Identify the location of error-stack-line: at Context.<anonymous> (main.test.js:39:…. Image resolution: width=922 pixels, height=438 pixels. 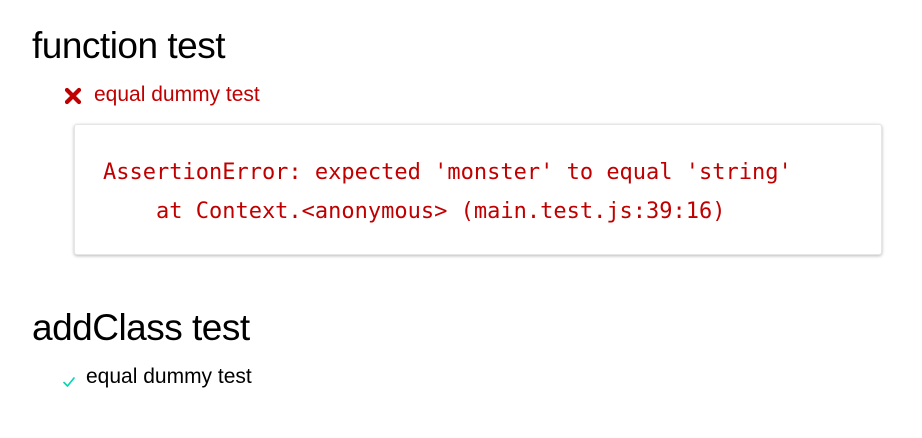
(414, 211).